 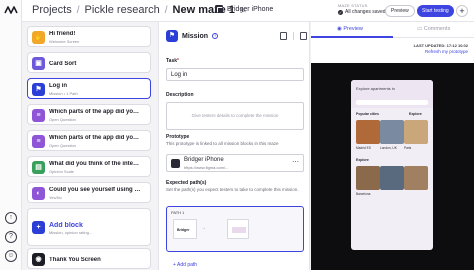 I want to click on block-subtitle: Opinion Scale, so click(x=61, y=171).